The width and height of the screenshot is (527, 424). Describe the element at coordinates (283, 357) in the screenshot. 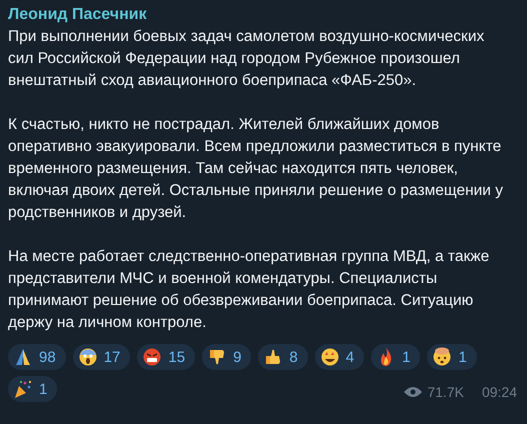

I see `reaction-button: 8` at that location.